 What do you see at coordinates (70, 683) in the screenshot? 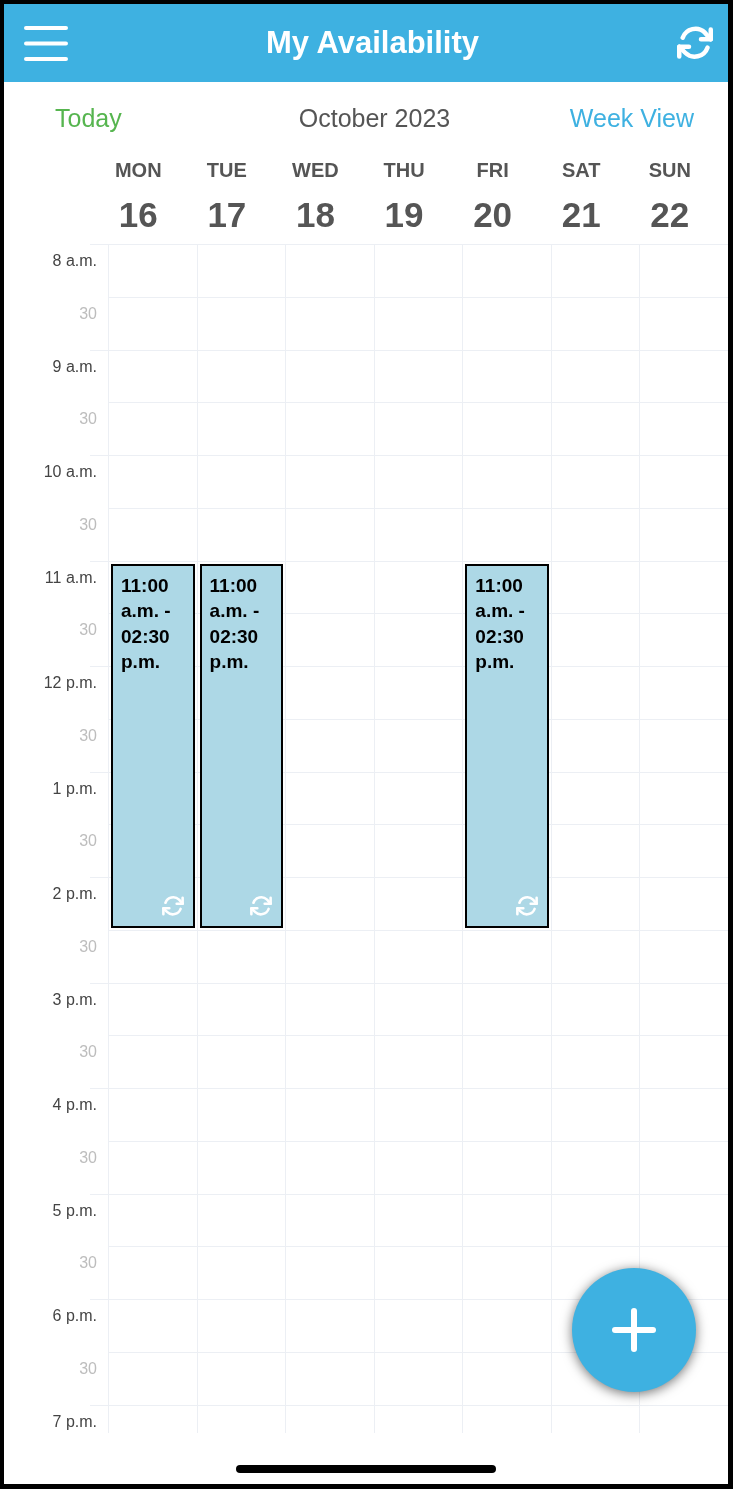
I see `time-label: 12 p.m.` at bounding box center [70, 683].